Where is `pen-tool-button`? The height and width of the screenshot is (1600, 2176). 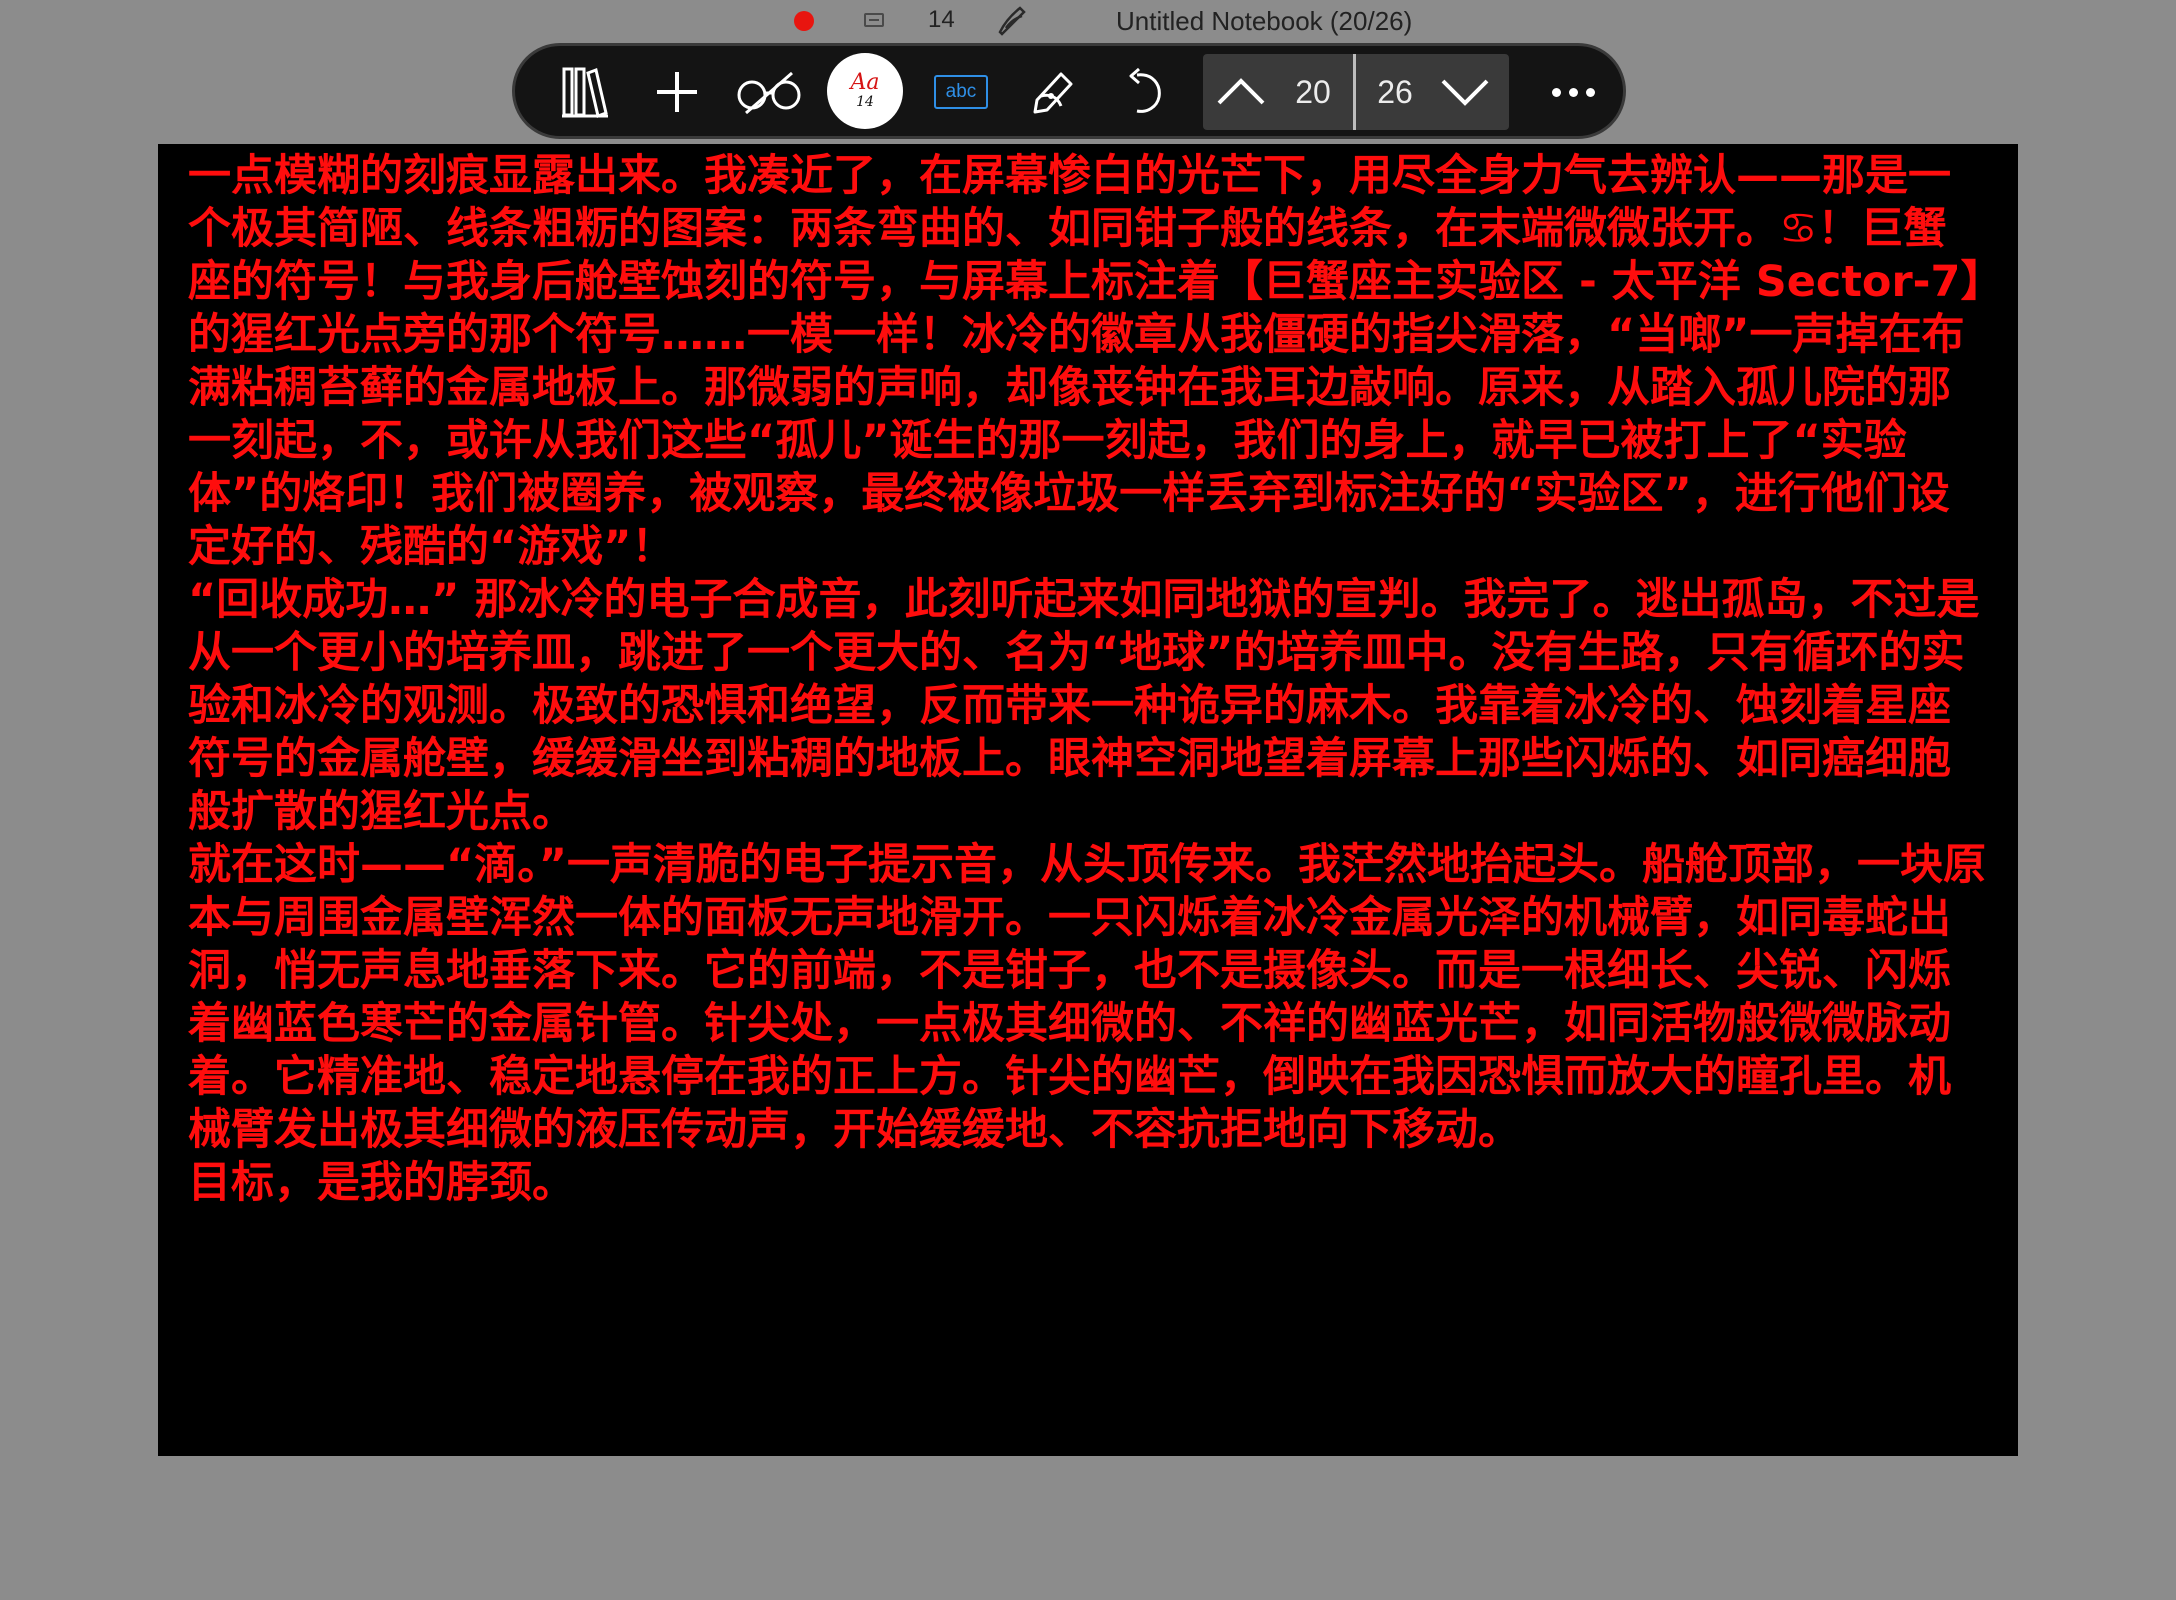 pen-tool-button is located at coordinates (1053, 92).